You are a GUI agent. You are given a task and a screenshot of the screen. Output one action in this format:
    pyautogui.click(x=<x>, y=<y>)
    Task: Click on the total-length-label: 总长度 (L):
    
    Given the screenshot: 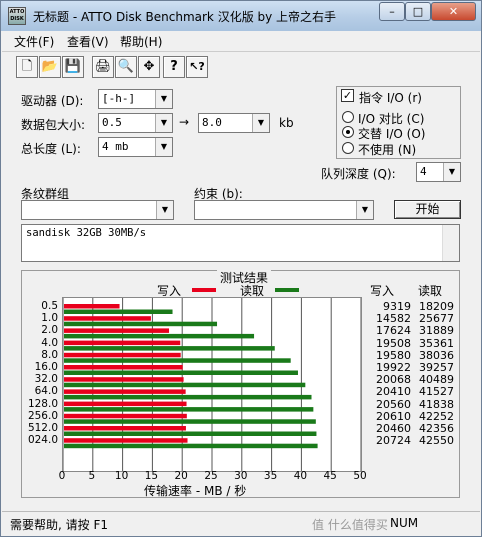 What is the action you would take?
    pyautogui.click(x=51, y=149)
    